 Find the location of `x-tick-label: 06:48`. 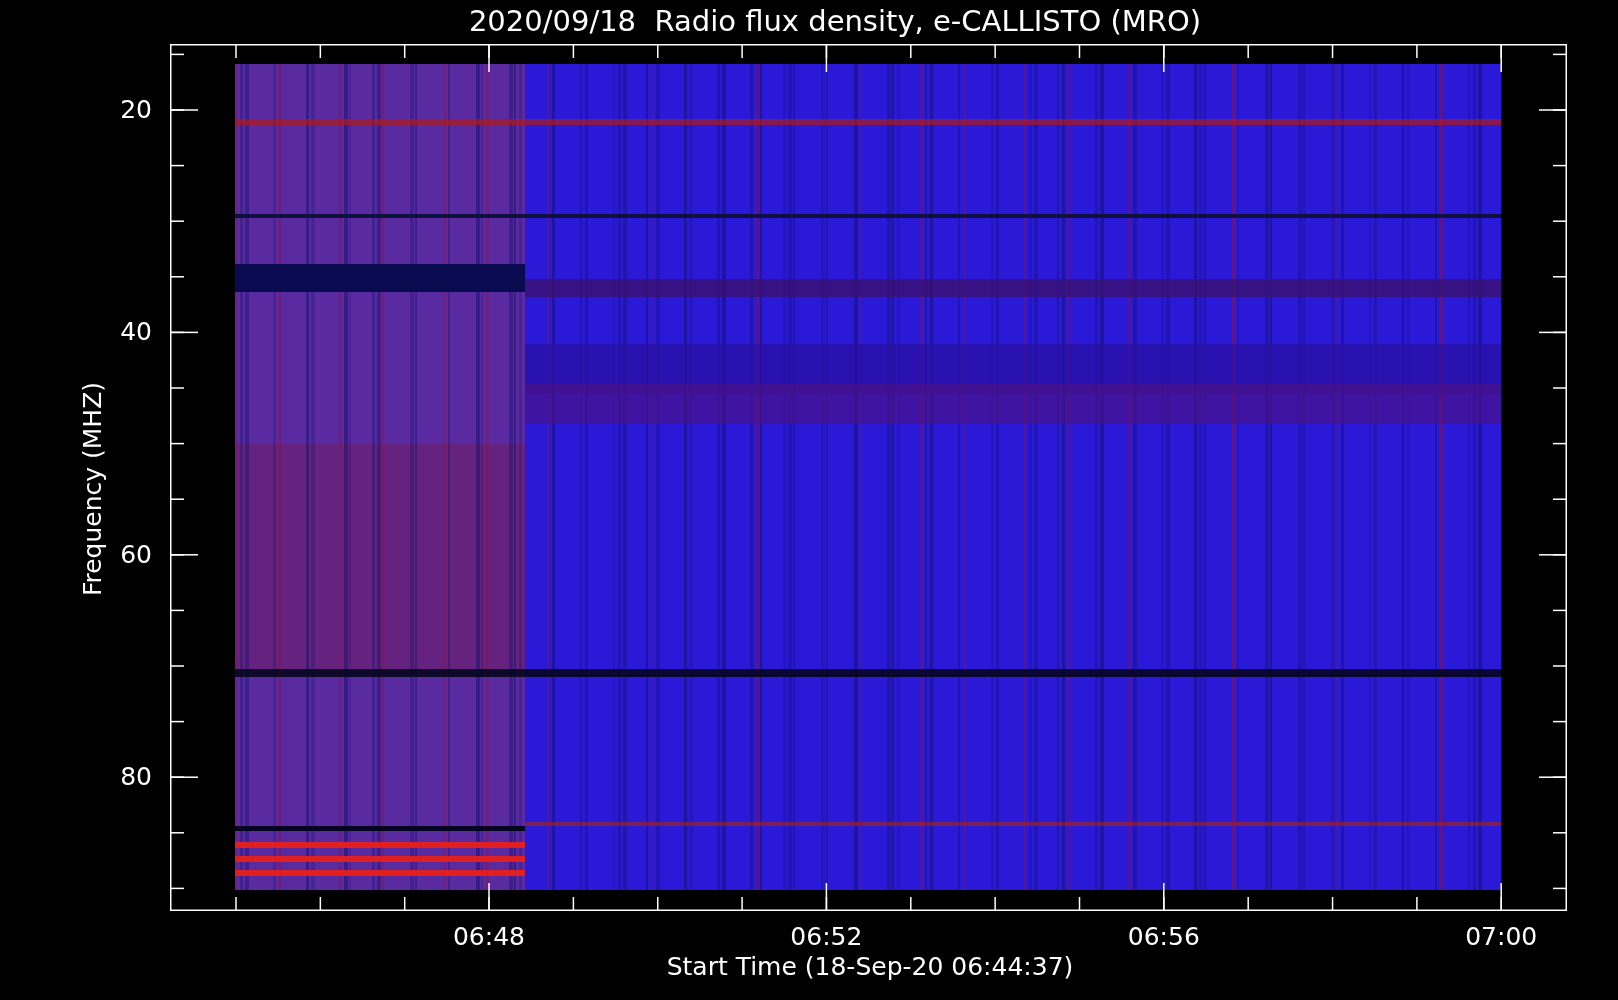

x-tick-label: 06:48 is located at coordinates (488, 937).